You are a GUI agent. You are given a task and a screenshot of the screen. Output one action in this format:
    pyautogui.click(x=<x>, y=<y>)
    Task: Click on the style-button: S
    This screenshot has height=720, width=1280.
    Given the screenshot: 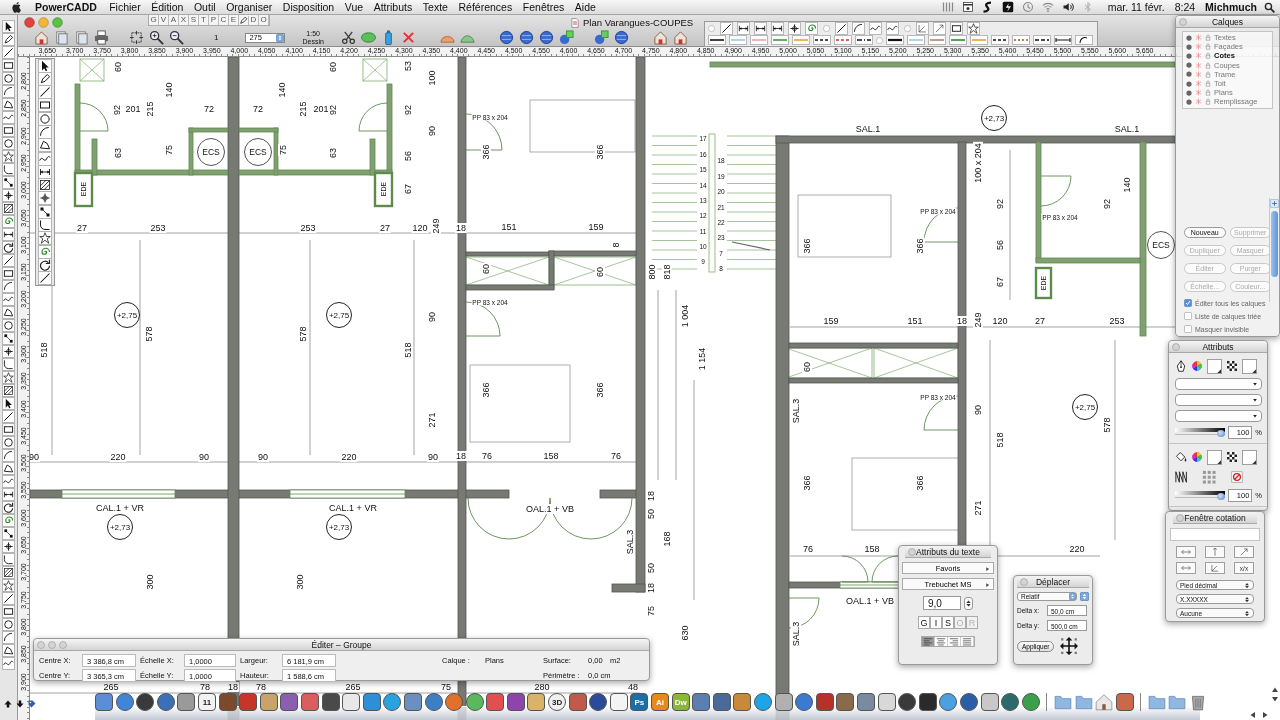 What is the action you would take?
    pyautogui.click(x=948, y=622)
    